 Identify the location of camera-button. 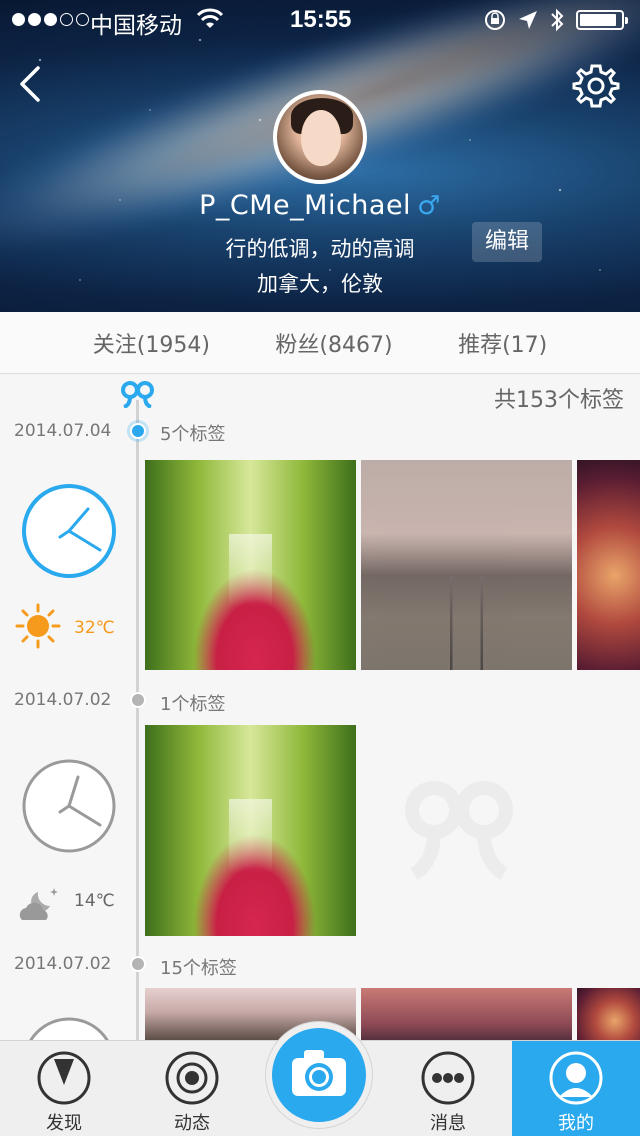
(319, 1075).